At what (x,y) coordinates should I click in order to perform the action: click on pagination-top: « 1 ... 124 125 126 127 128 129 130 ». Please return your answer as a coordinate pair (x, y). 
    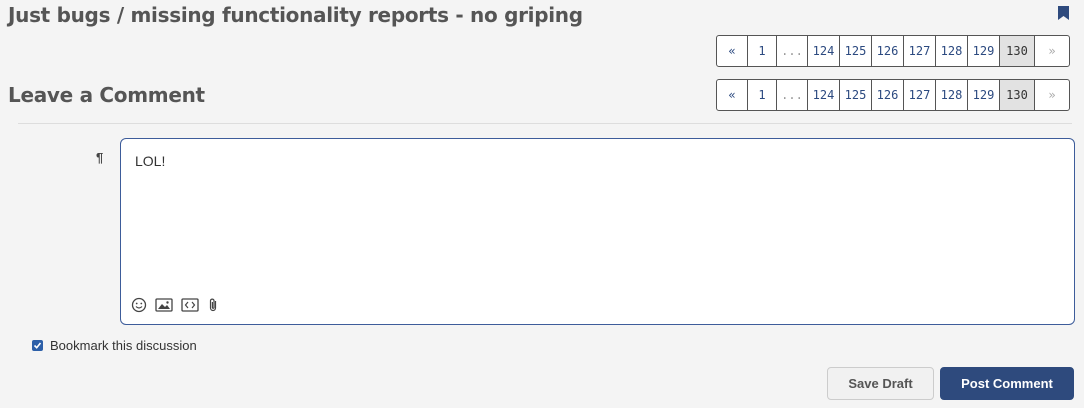
    Looking at the image, I should click on (893, 51).